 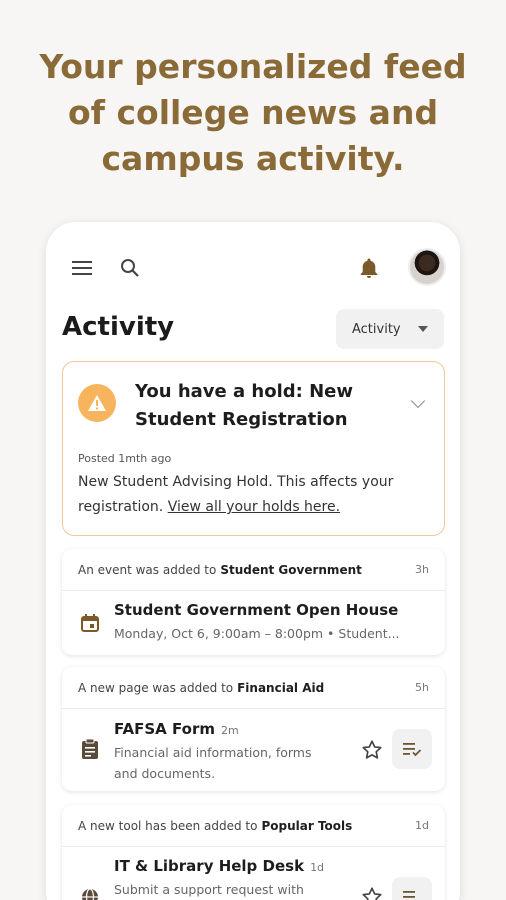 I want to click on card-group-name: Popular Tools, so click(x=306, y=826).